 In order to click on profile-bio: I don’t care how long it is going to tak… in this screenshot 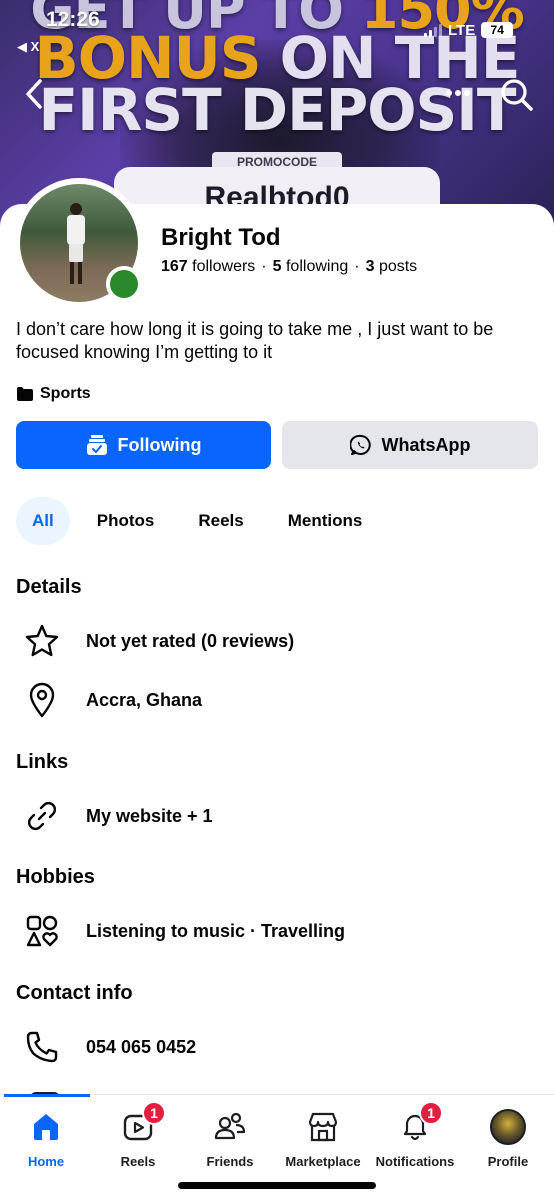, I will do `click(255, 340)`.